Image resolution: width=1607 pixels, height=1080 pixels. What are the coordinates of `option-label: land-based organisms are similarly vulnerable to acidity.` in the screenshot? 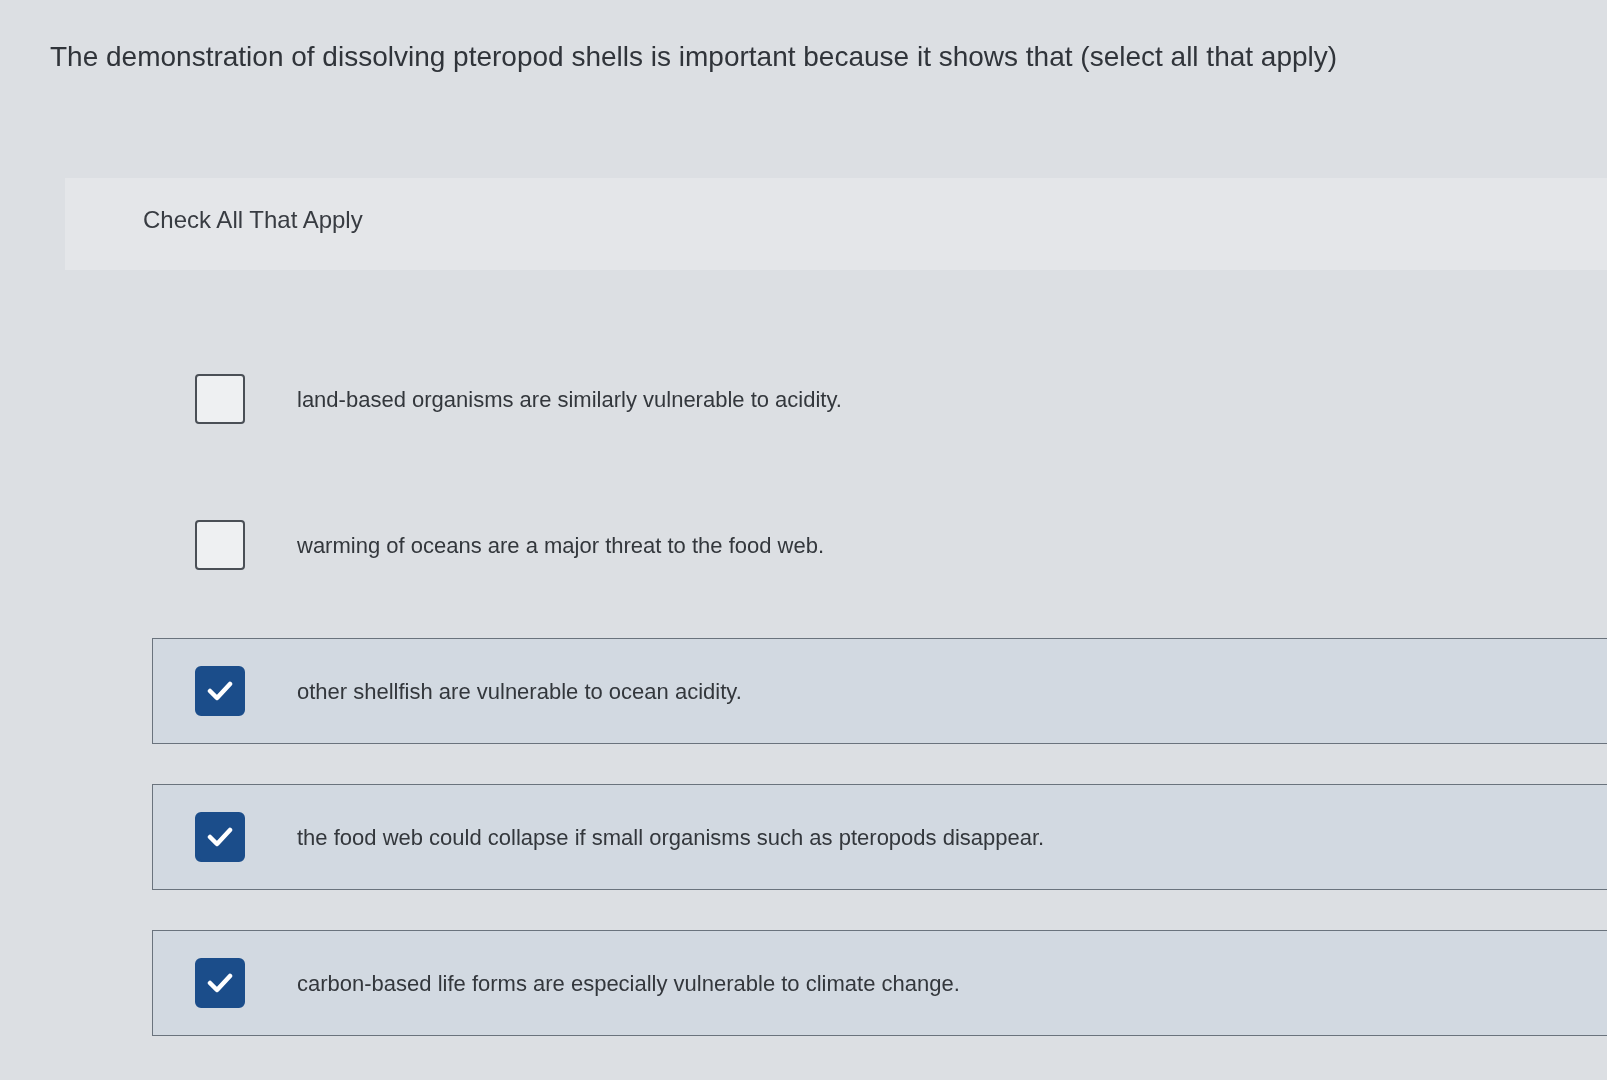 It's located at (569, 399).